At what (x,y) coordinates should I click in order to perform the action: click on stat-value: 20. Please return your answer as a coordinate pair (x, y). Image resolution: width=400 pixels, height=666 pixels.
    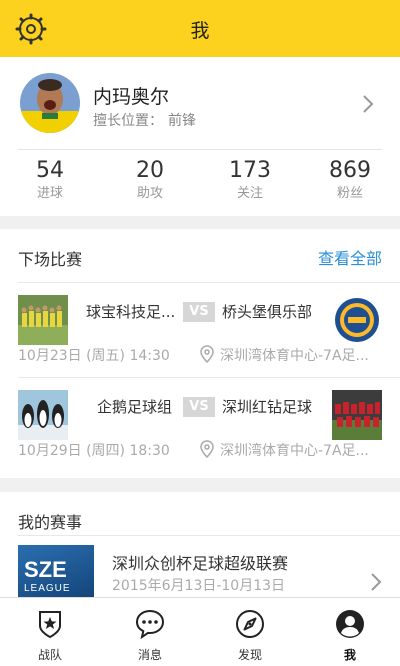
    Looking at the image, I should click on (150, 170).